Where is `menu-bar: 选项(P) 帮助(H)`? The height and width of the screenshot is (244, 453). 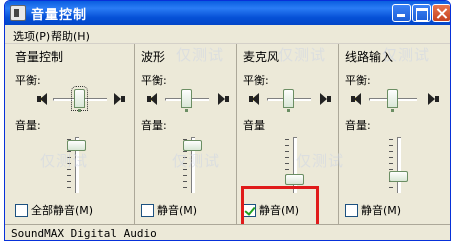
menu-bar: 选项(P) 帮助(H) is located at coordinates (227, 34).